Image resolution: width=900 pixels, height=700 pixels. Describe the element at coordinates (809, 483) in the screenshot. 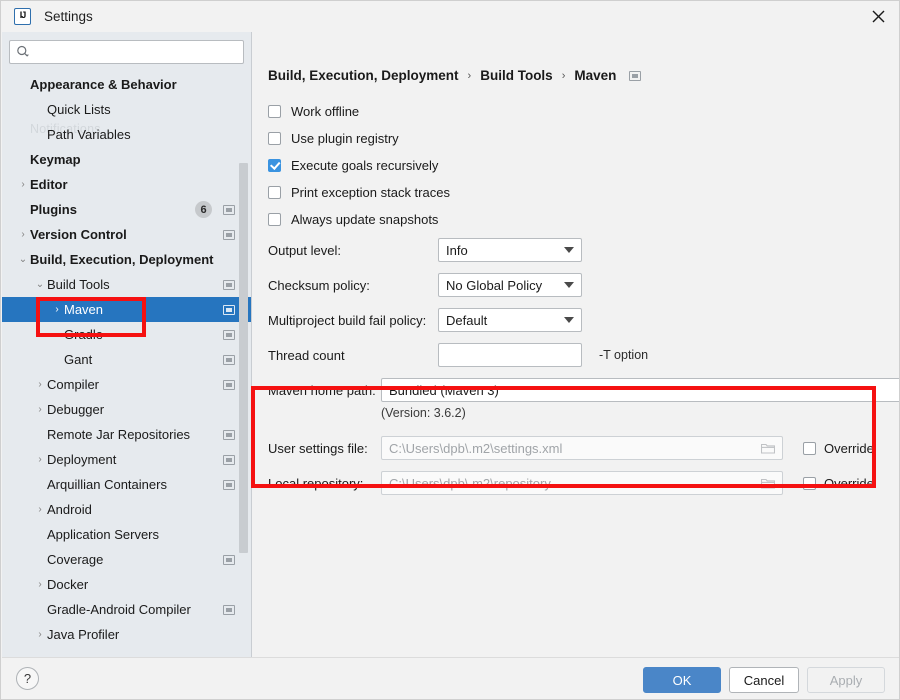

I see `local-repository-override-checkbox` at that location.